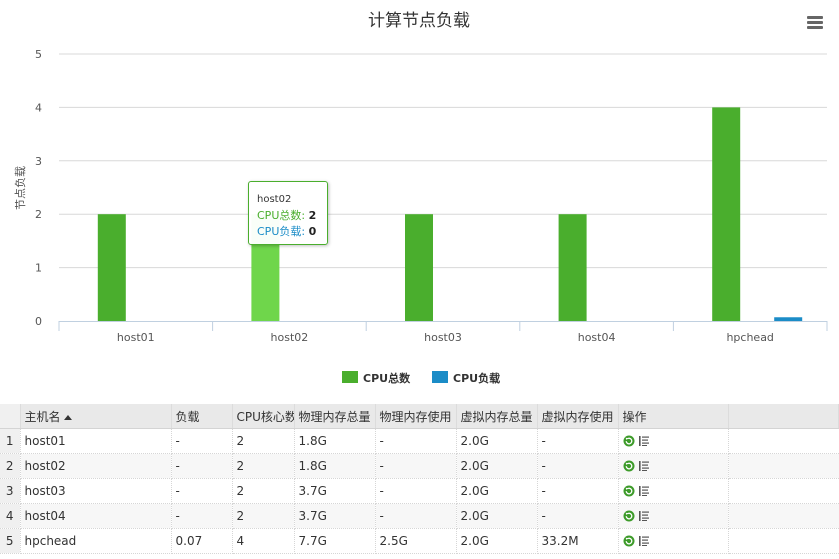  Describe the element at coordinates (274, 199) in the screenshot. I see `tooltip-title: host02` at that location.